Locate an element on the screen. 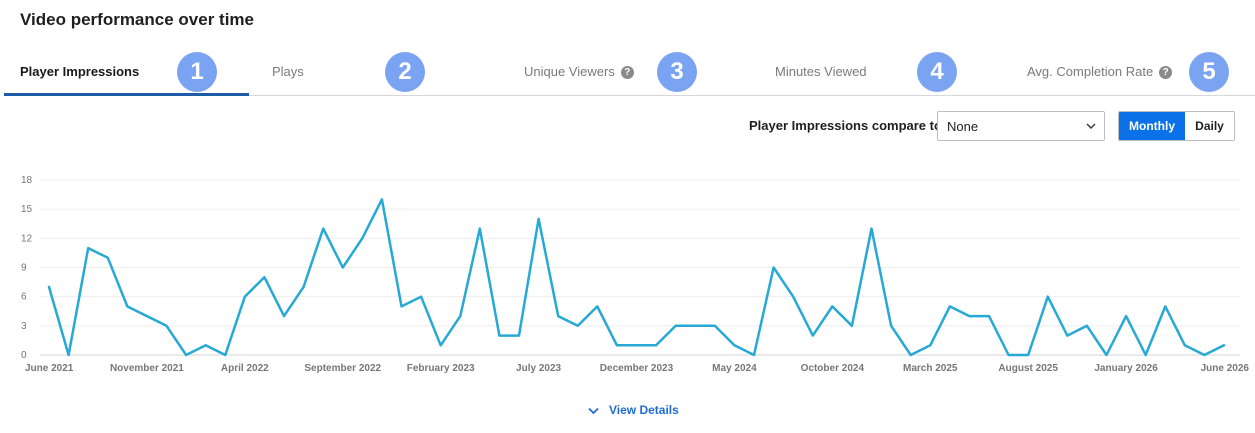 This screenshot has width=1255, height=433. x-tick-label: May 2024 is located at coordinates (734, 368).